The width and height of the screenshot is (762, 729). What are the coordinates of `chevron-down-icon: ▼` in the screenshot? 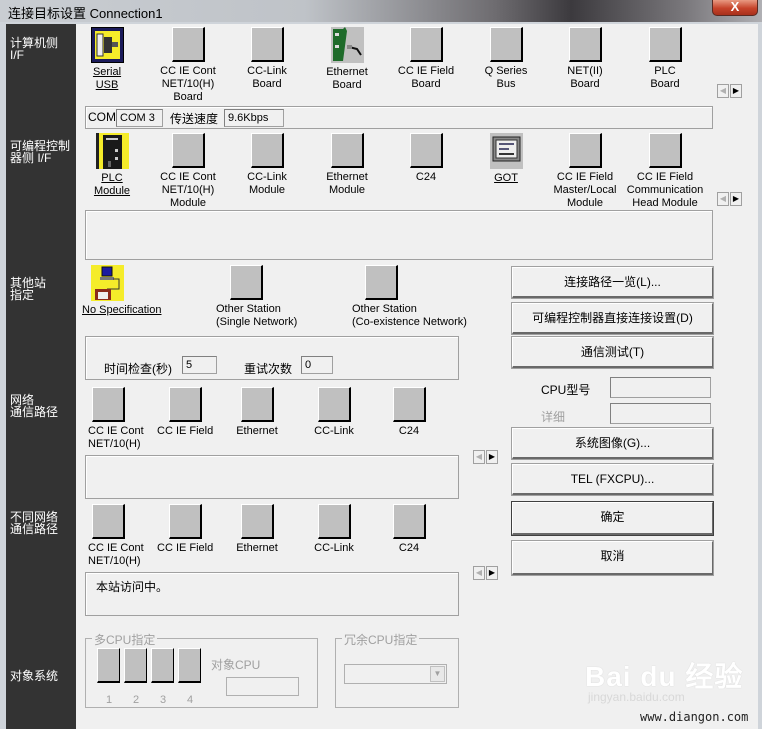 It's located at (437, 674).